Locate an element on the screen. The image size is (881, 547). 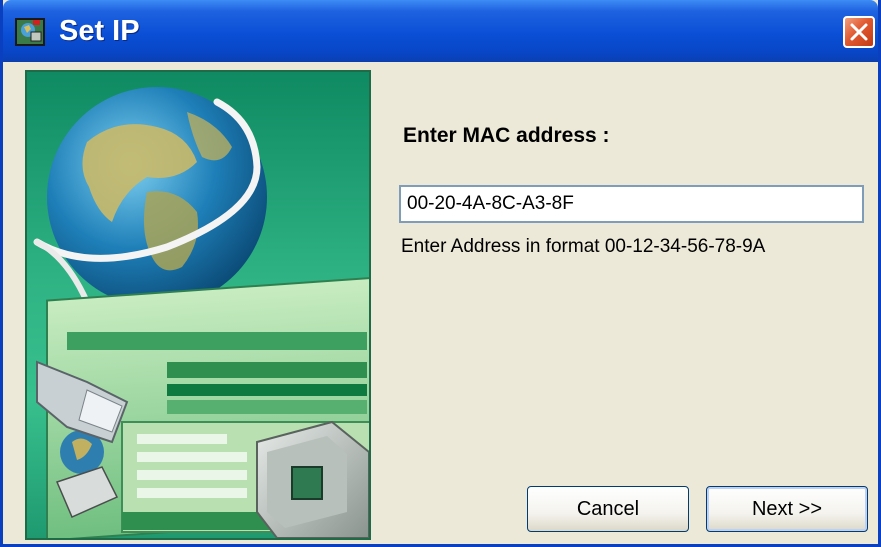
title-bar: Set IP is located at coordinates (440, 31).